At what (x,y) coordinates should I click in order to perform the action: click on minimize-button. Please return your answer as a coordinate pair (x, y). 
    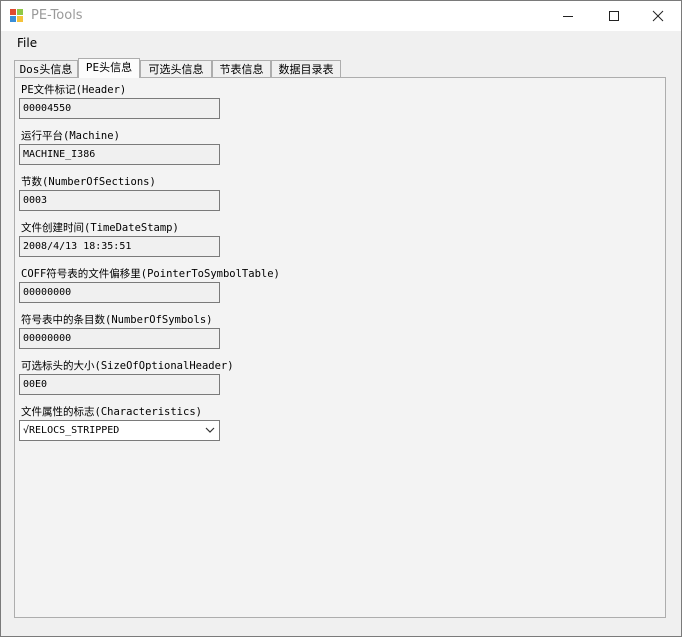
    Looking at the image, I should click on (568, 16).